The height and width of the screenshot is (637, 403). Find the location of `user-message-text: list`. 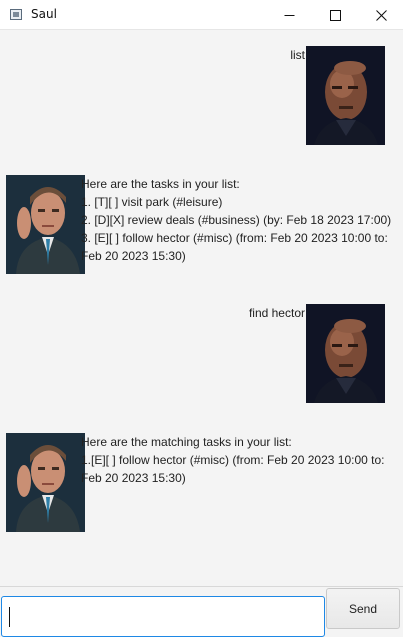

user-message-text: list is located at coordinates (297, 55).